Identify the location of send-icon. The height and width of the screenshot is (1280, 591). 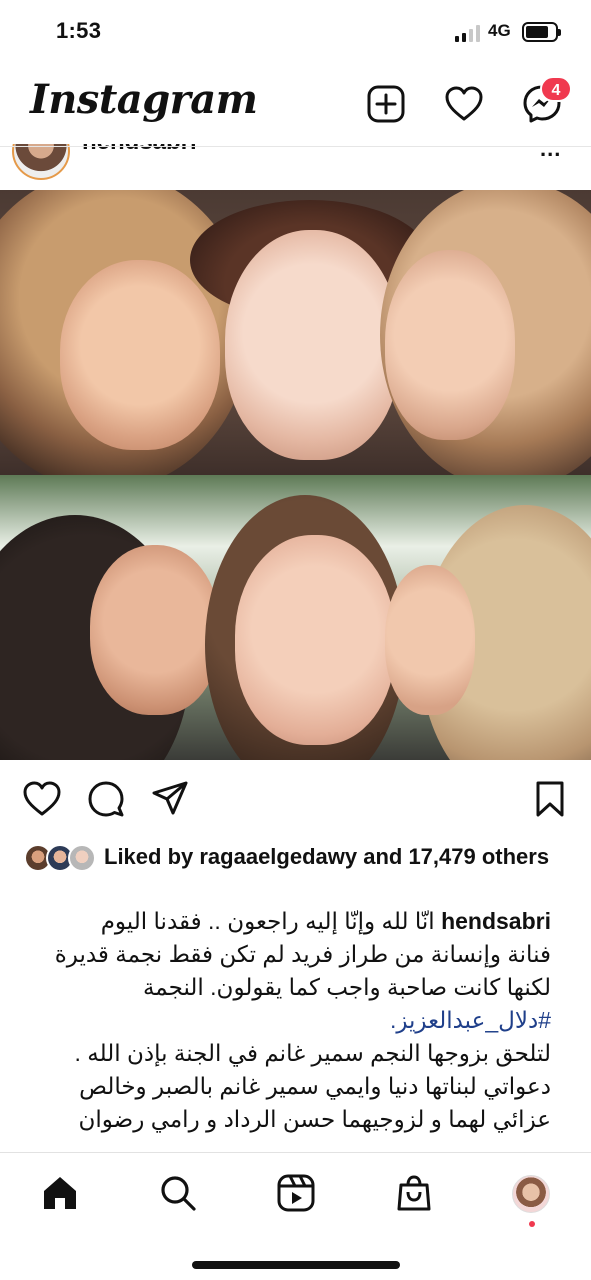
(170, 799).